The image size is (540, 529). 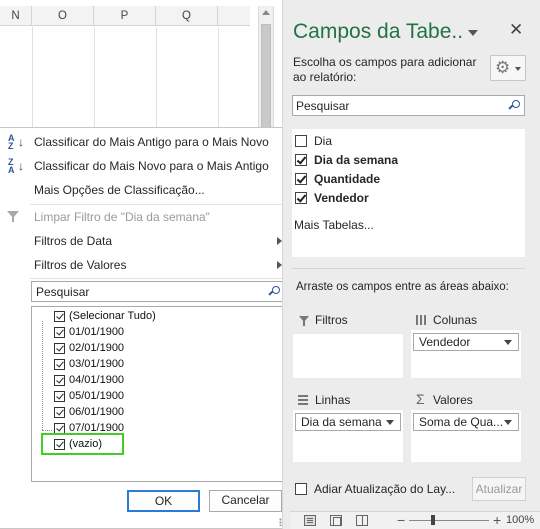 What do you see at coordinates (97, 348) in the screenshot?
I see `list-item-label: 02/01/1900` at bounding box center [97, 348].